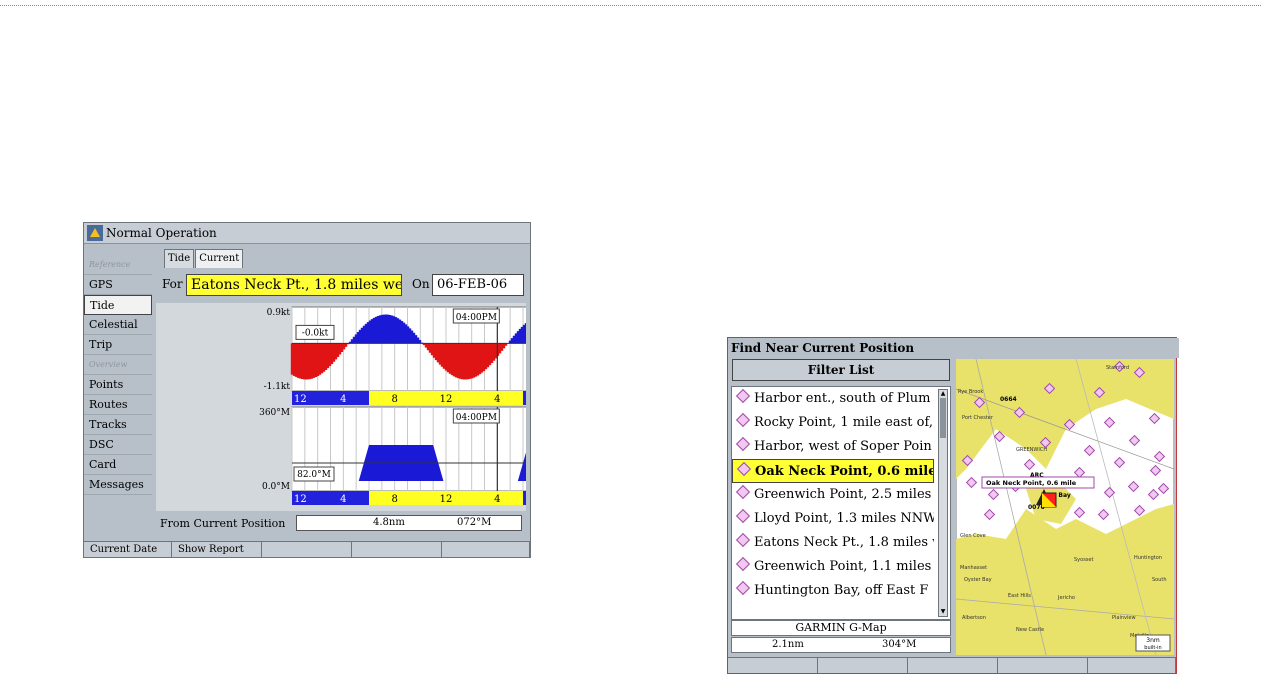 Image resolution: width=1261 pixels, height=674 pixels. I want to click on list-item-label: Lloyd Point, 1.3 miles NNW, so click(844, 518).